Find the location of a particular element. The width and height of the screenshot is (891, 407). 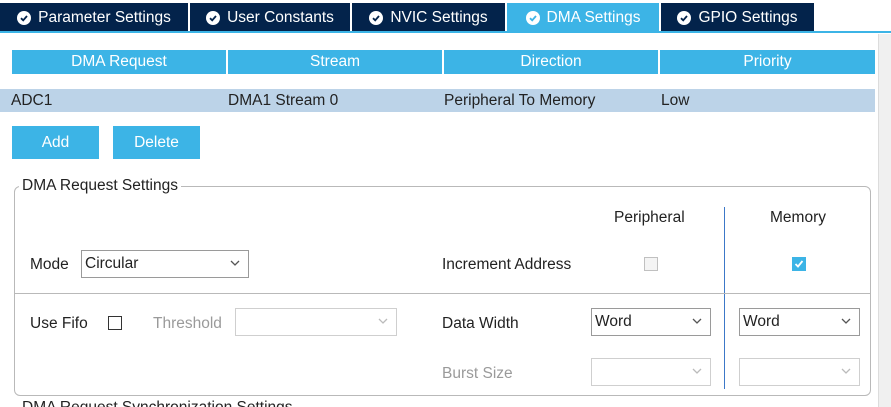

peripheral-header: Peripheral is located at coordinates (649, 217).